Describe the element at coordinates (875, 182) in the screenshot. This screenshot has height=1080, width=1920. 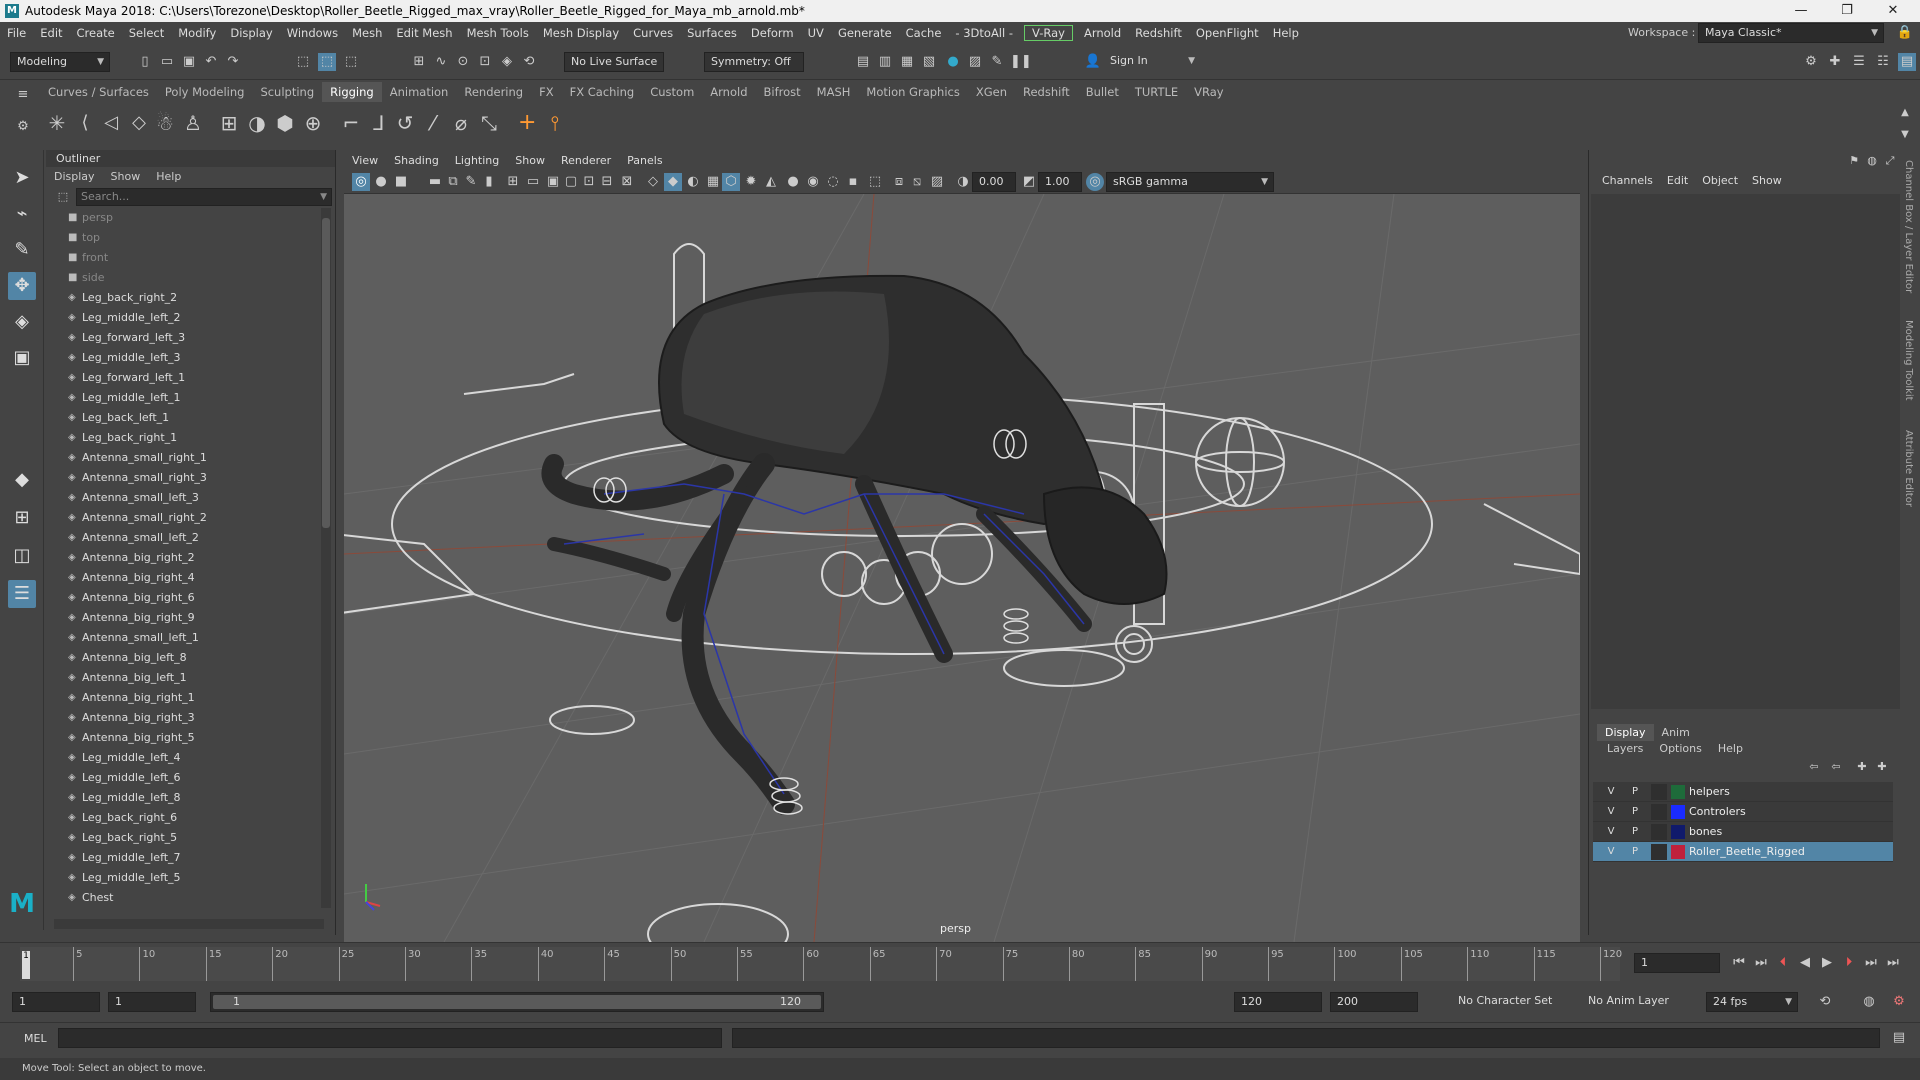
I see `isolate-select-icon: ⬚` at that location.